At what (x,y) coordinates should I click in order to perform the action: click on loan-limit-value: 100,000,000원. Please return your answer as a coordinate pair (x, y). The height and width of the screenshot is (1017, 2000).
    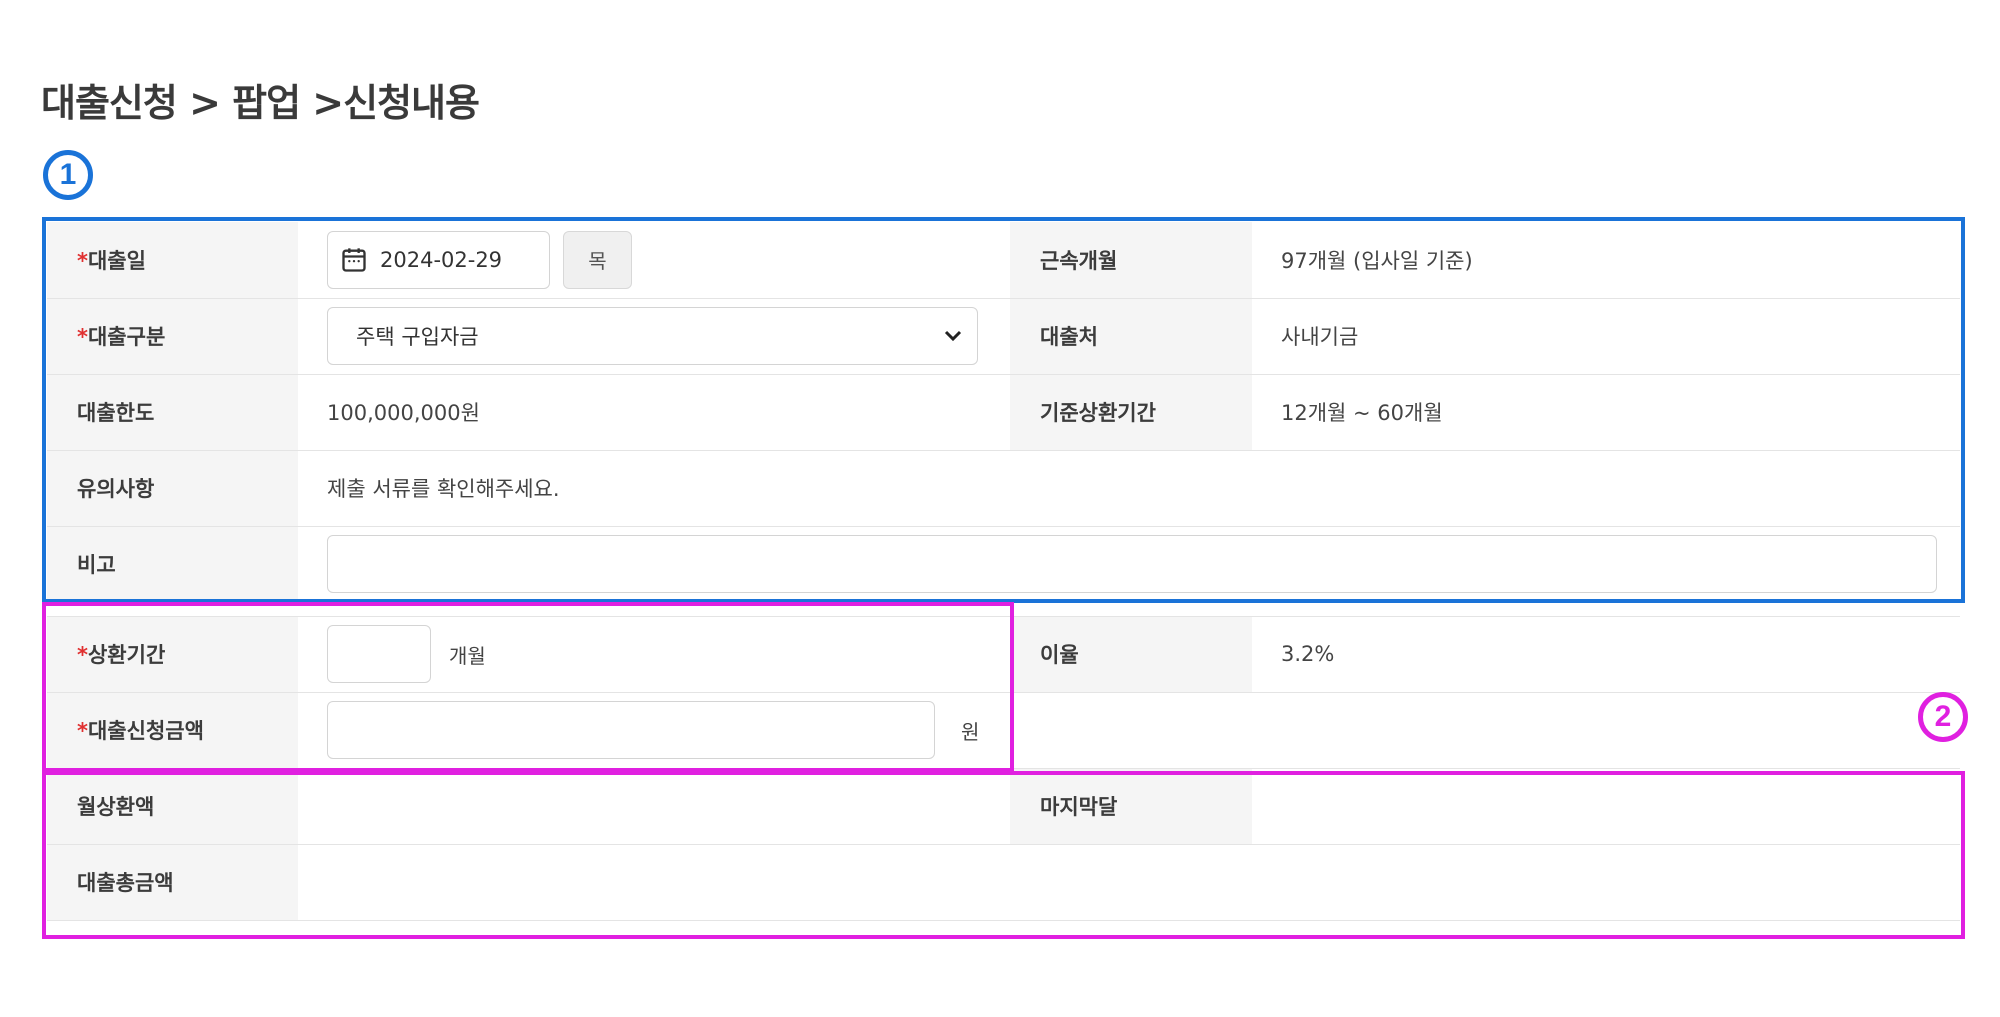
    Looking at the image, I should click on (654, 412).